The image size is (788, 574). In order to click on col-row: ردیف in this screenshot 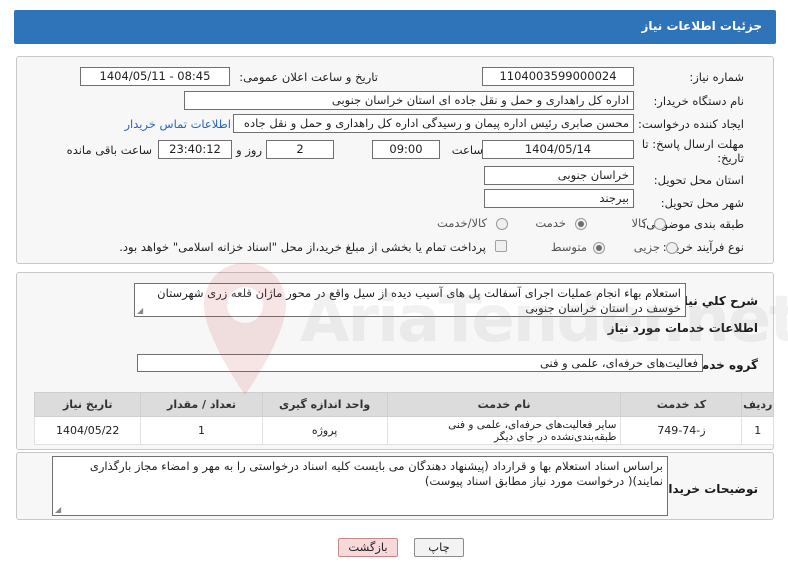, I will do `click(757, 404)`.